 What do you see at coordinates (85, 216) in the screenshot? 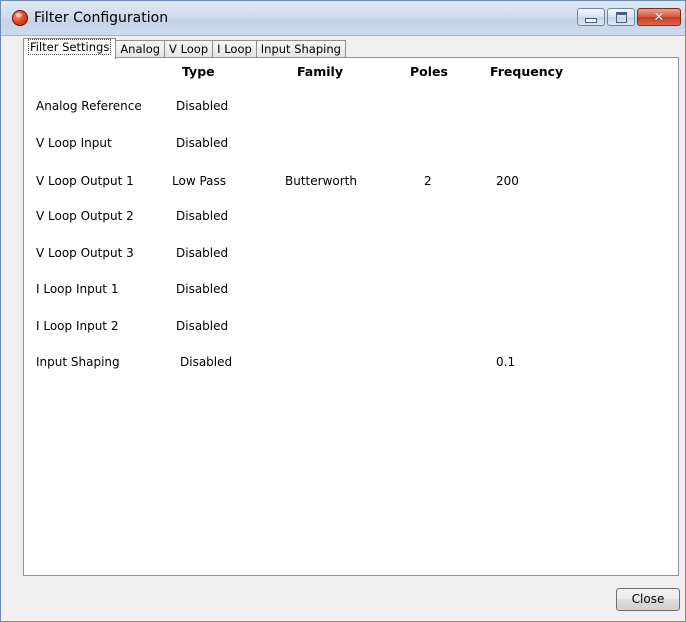
I see `row-name: V Loop Output 2` at bounding box center [85, 216].